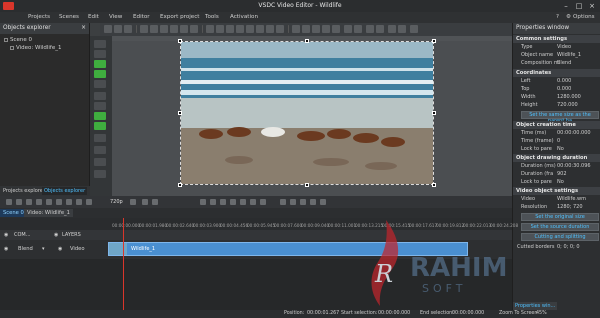 The image size is (600, 318). I want to click on redo-icon, so click(59, 202).